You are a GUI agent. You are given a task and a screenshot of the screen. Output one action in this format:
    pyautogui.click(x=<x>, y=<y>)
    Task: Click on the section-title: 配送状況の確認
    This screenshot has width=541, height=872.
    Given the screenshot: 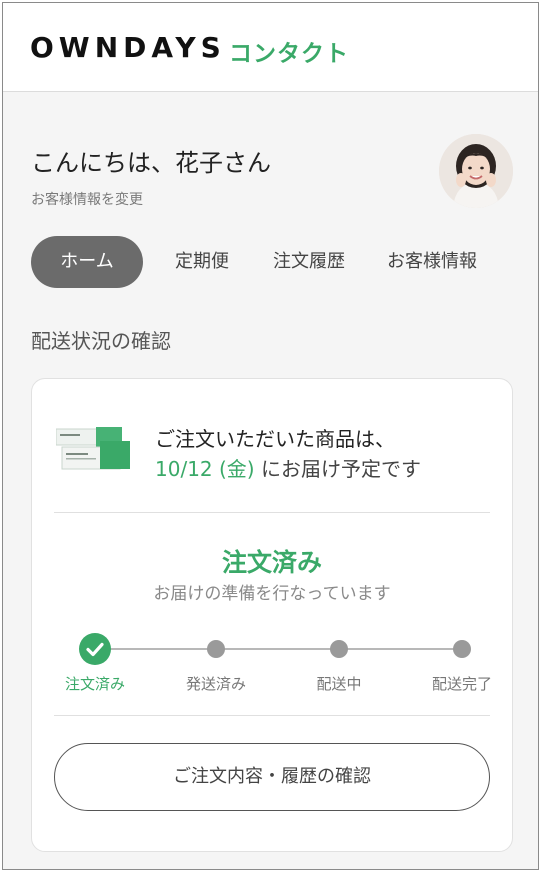 What is the action you would take?
    pyautogui.click(x=101, y=341)
    